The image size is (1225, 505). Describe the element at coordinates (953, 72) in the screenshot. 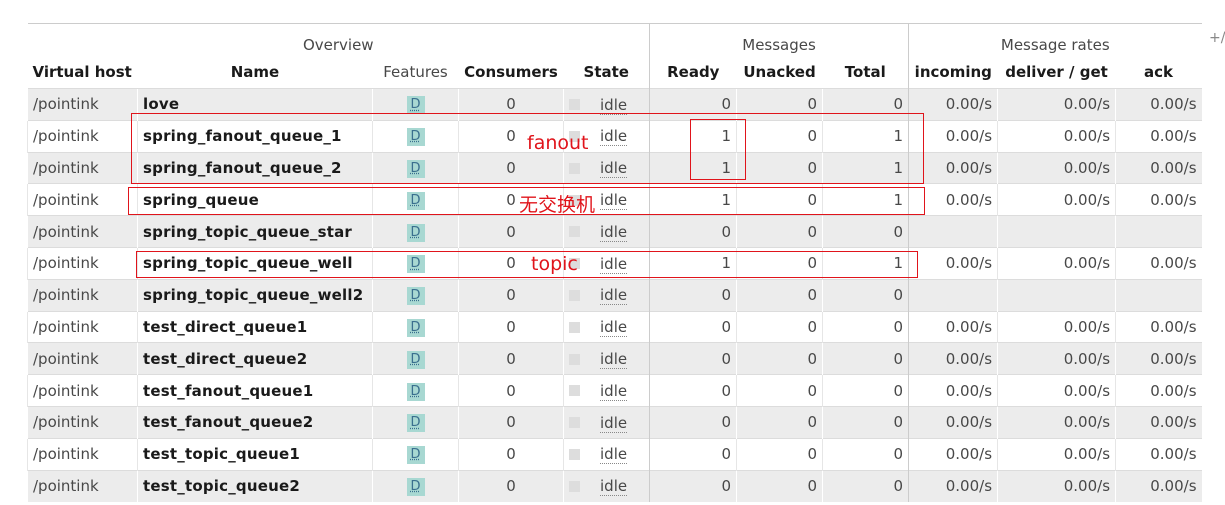

I see `col-incoming: incoming` at that location.